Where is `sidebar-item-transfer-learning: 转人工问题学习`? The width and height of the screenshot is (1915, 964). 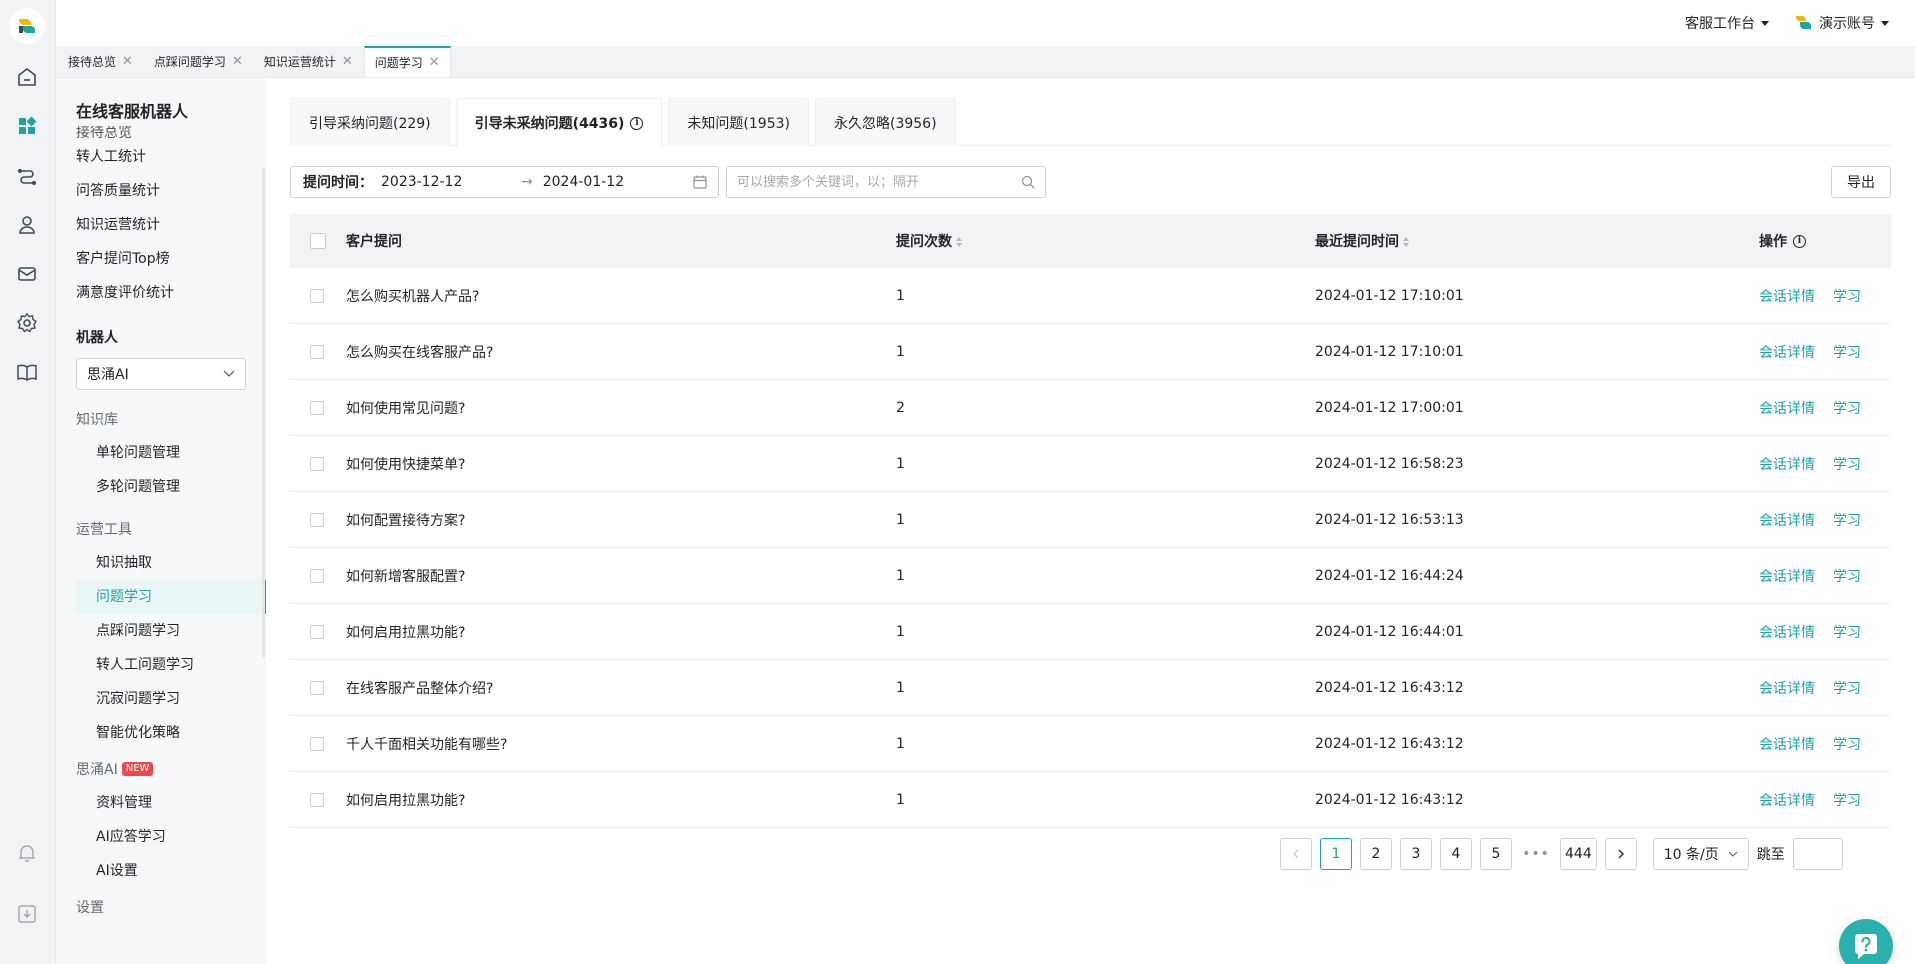 sidebar-item-transfer-learning: 转人工问题学习 is located at coordinates (161, 665).